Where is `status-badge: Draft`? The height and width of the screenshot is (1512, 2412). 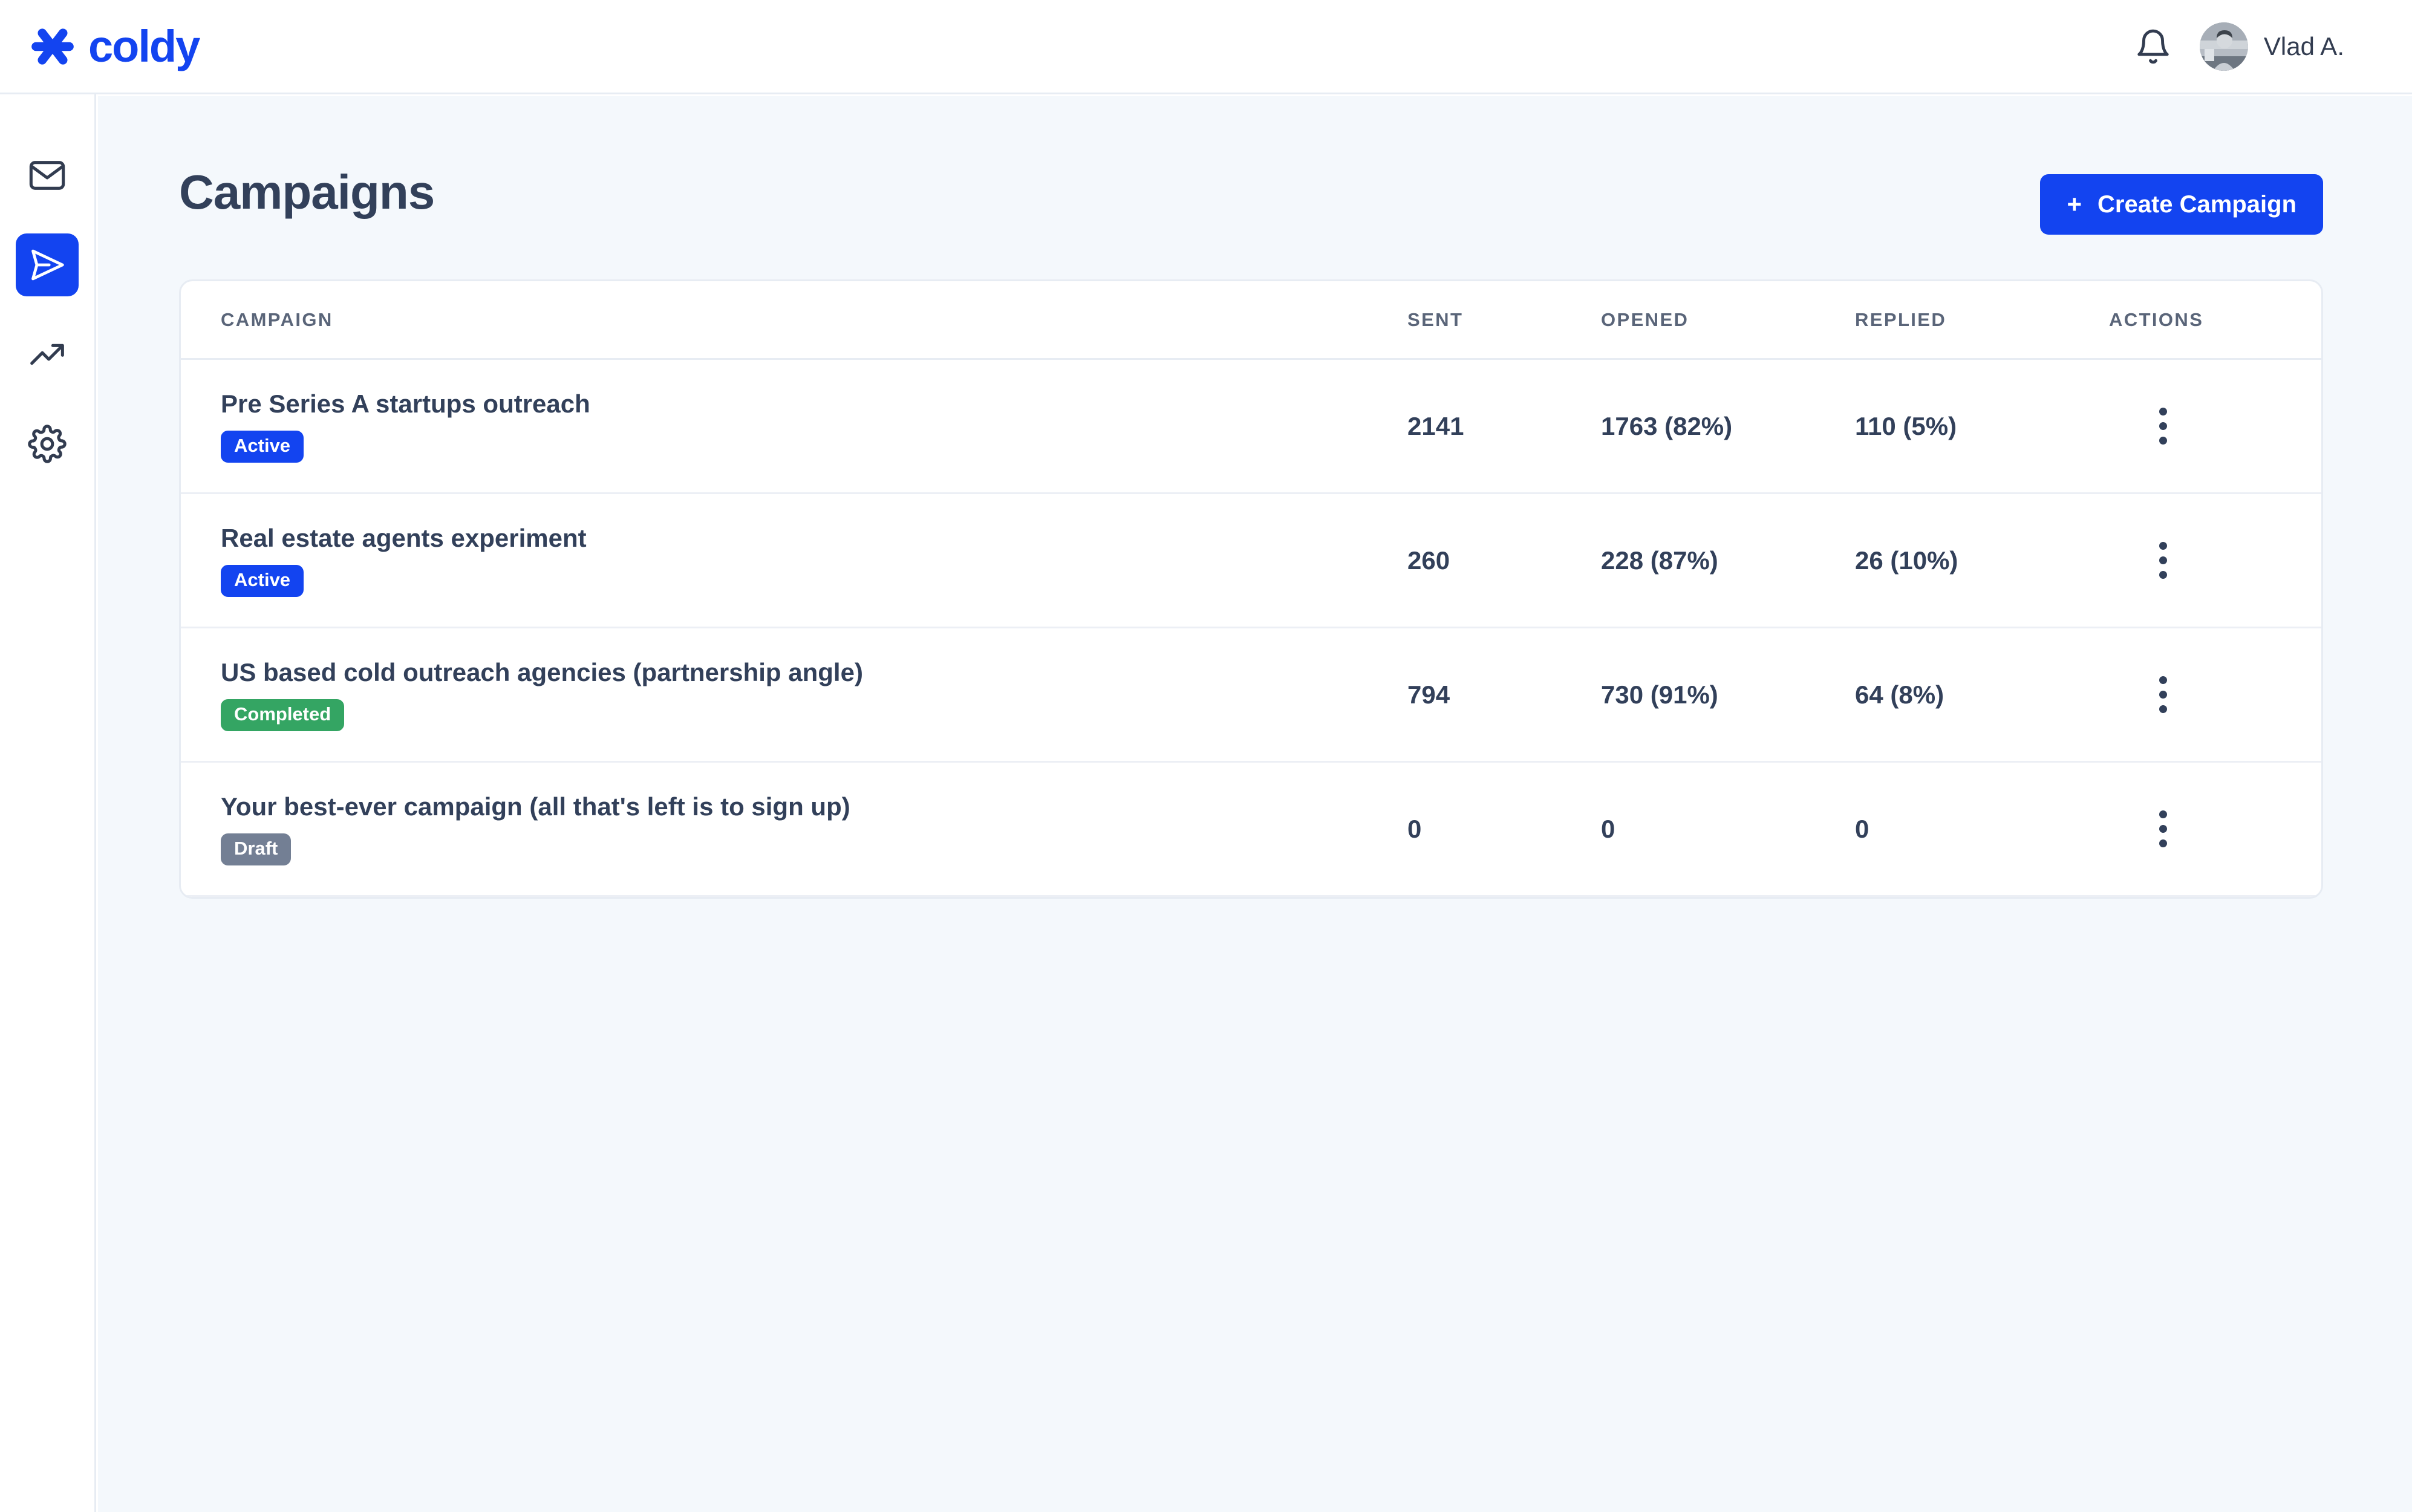 status-badge: Draft is located at coordinates (256, 849).